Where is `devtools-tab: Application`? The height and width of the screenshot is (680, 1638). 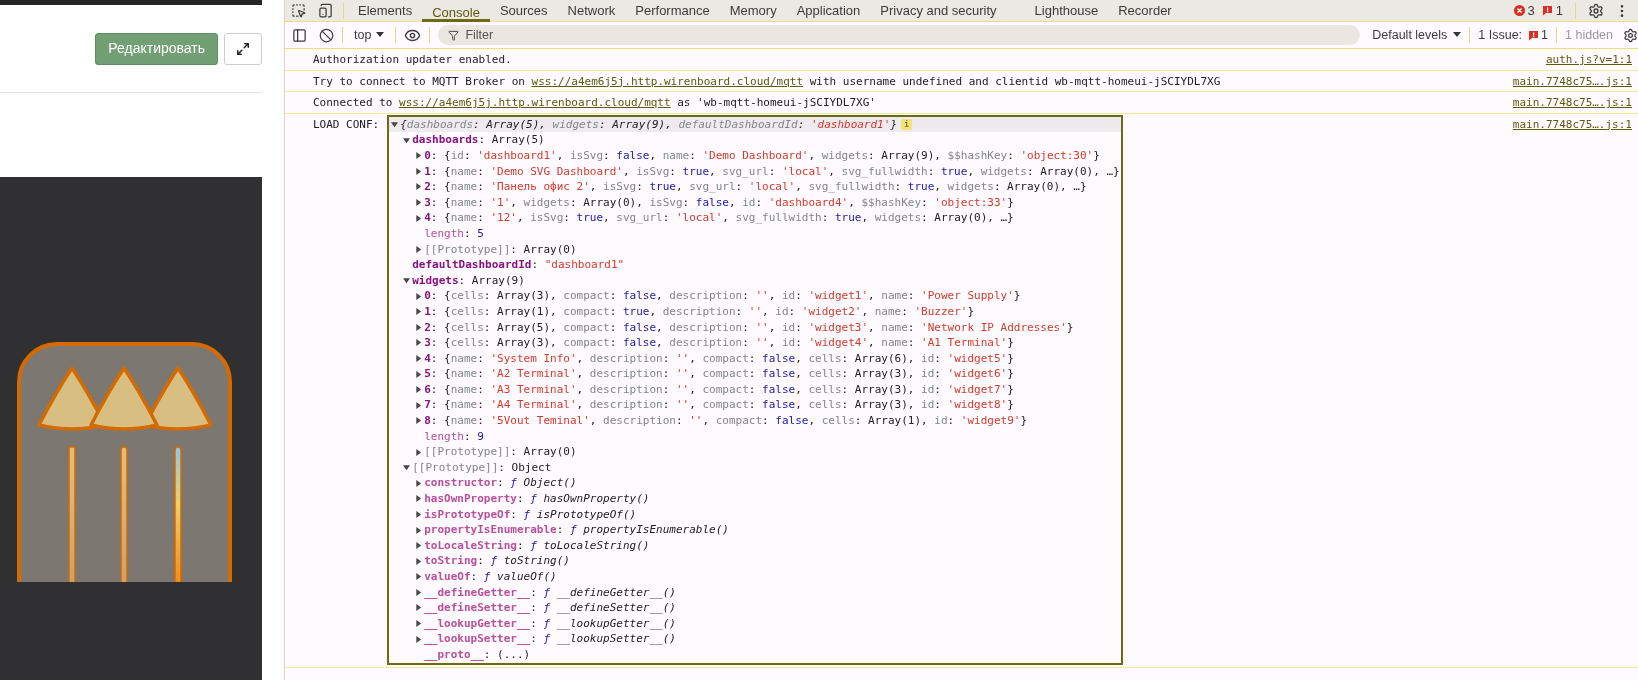
devtools-tab: Application is located at coordinates (828, 11).